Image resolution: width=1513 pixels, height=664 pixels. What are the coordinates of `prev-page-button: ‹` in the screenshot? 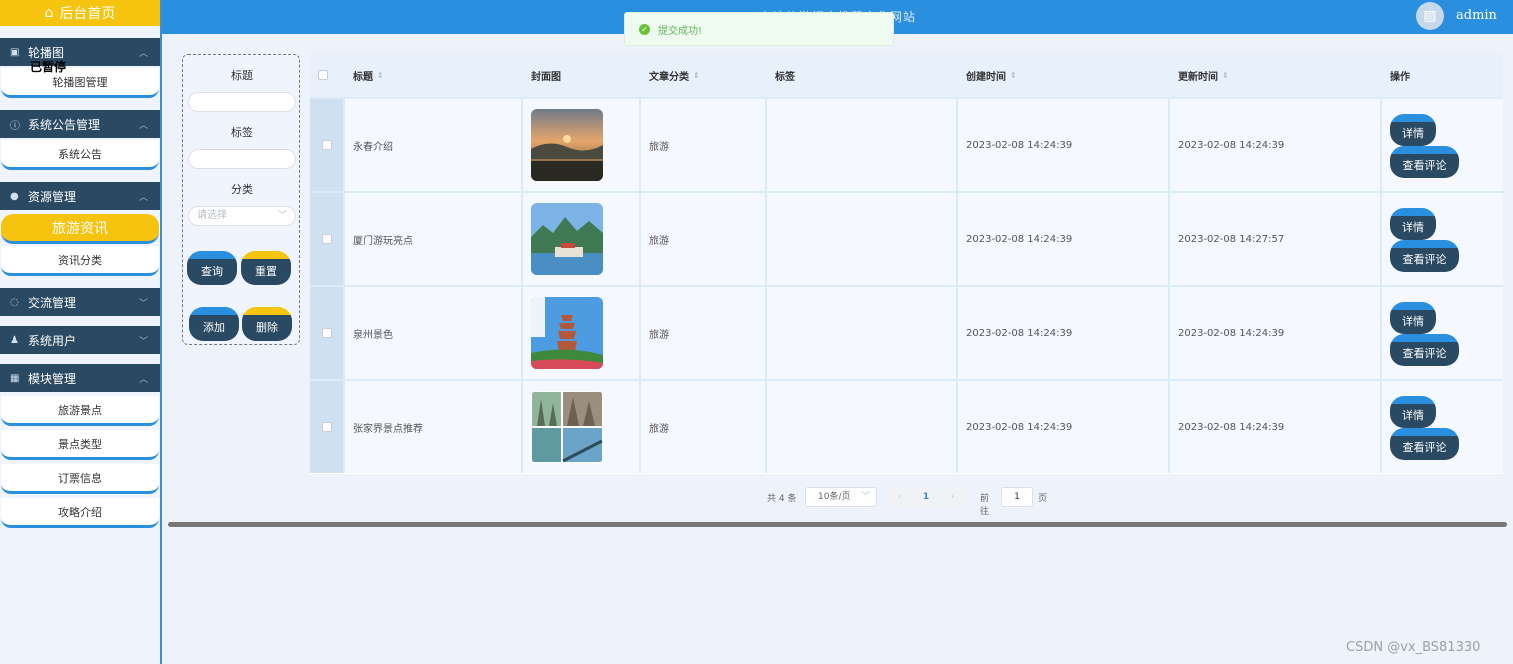 It's located at (900, 497).